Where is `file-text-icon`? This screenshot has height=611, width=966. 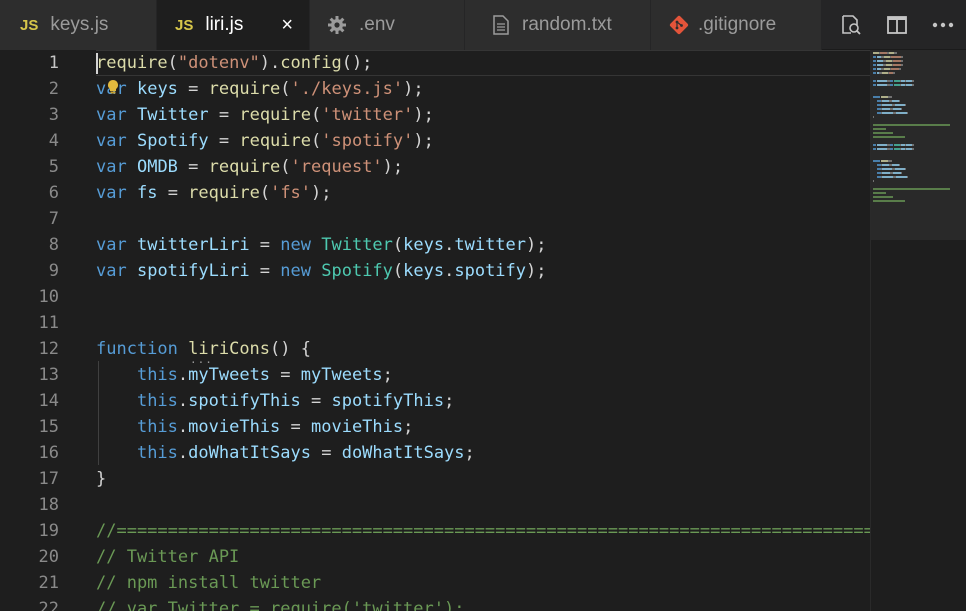 file-text-icon is located at coordinates (501, 25).